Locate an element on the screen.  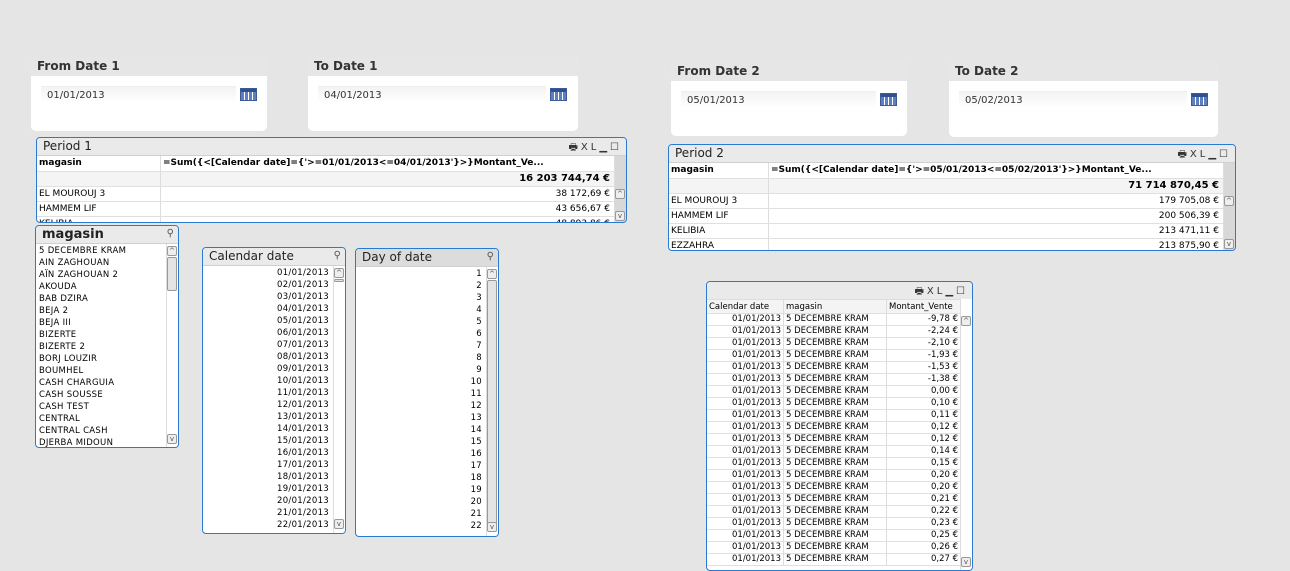
list-item: DJERBA MIDOUN is located at coordinates (100, 442).